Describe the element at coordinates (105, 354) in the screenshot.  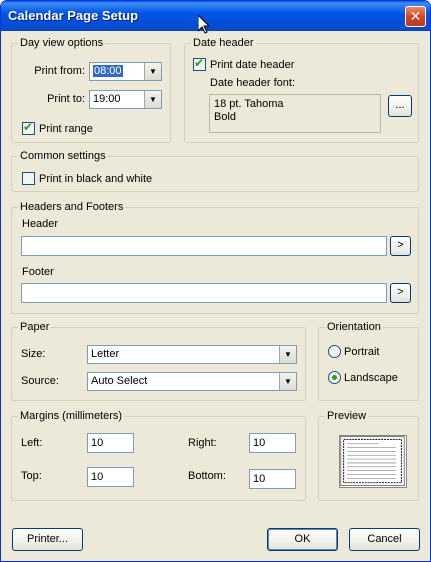
I see `paper-size-value: Letter` at that location.